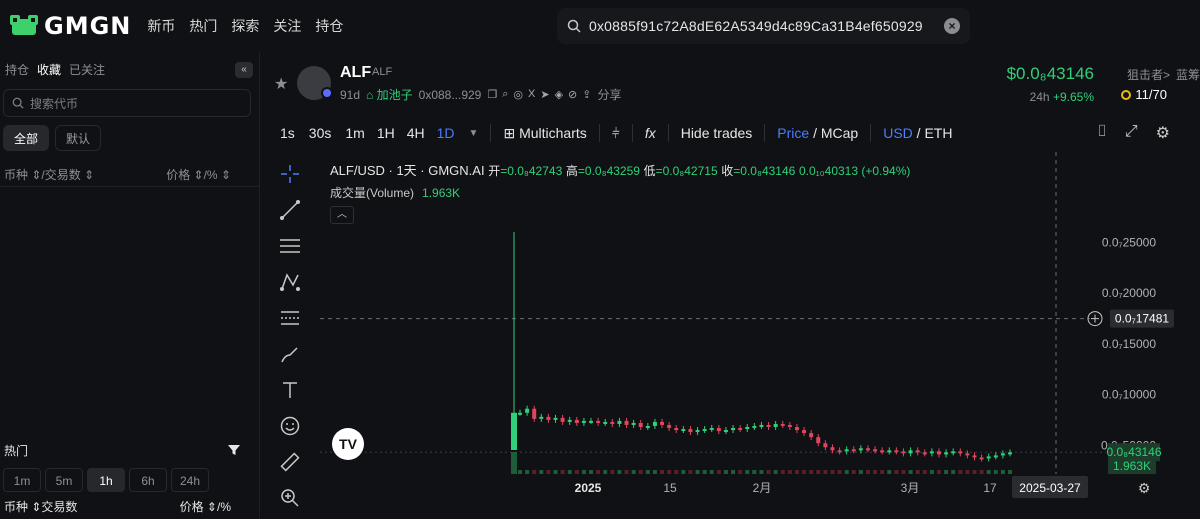 Image resolution: width=1200 pixels, height=519 pixels. I want to click on camera-icon: ⌷, so click(1102, 133).